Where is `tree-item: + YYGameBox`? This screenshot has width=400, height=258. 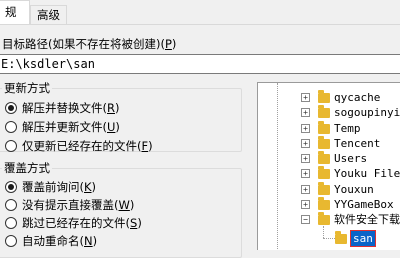 tree-item: + YYGameBox is located at coordinates (329, 204).